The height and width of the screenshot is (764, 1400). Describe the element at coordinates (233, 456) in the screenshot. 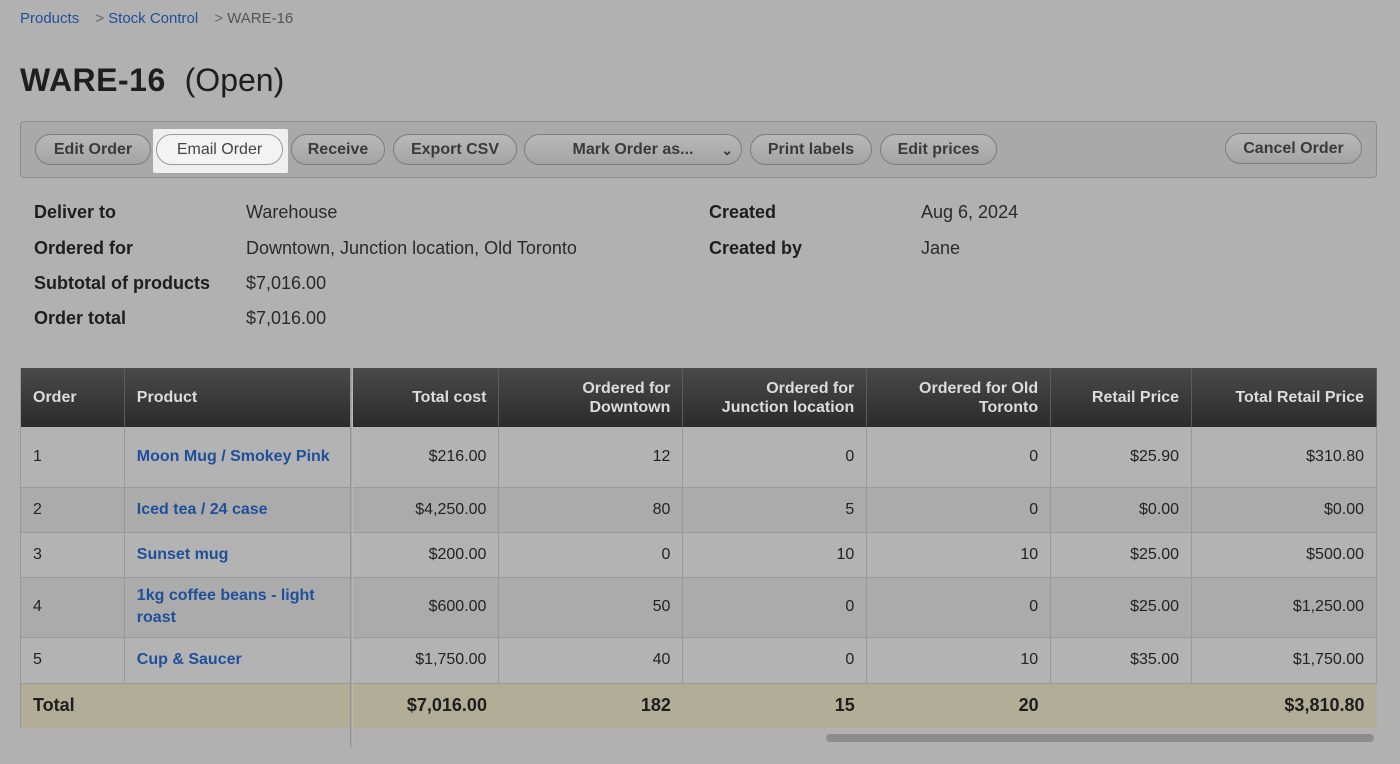

I see `product-link: Moon Mug / Smokey Pink` at that location.